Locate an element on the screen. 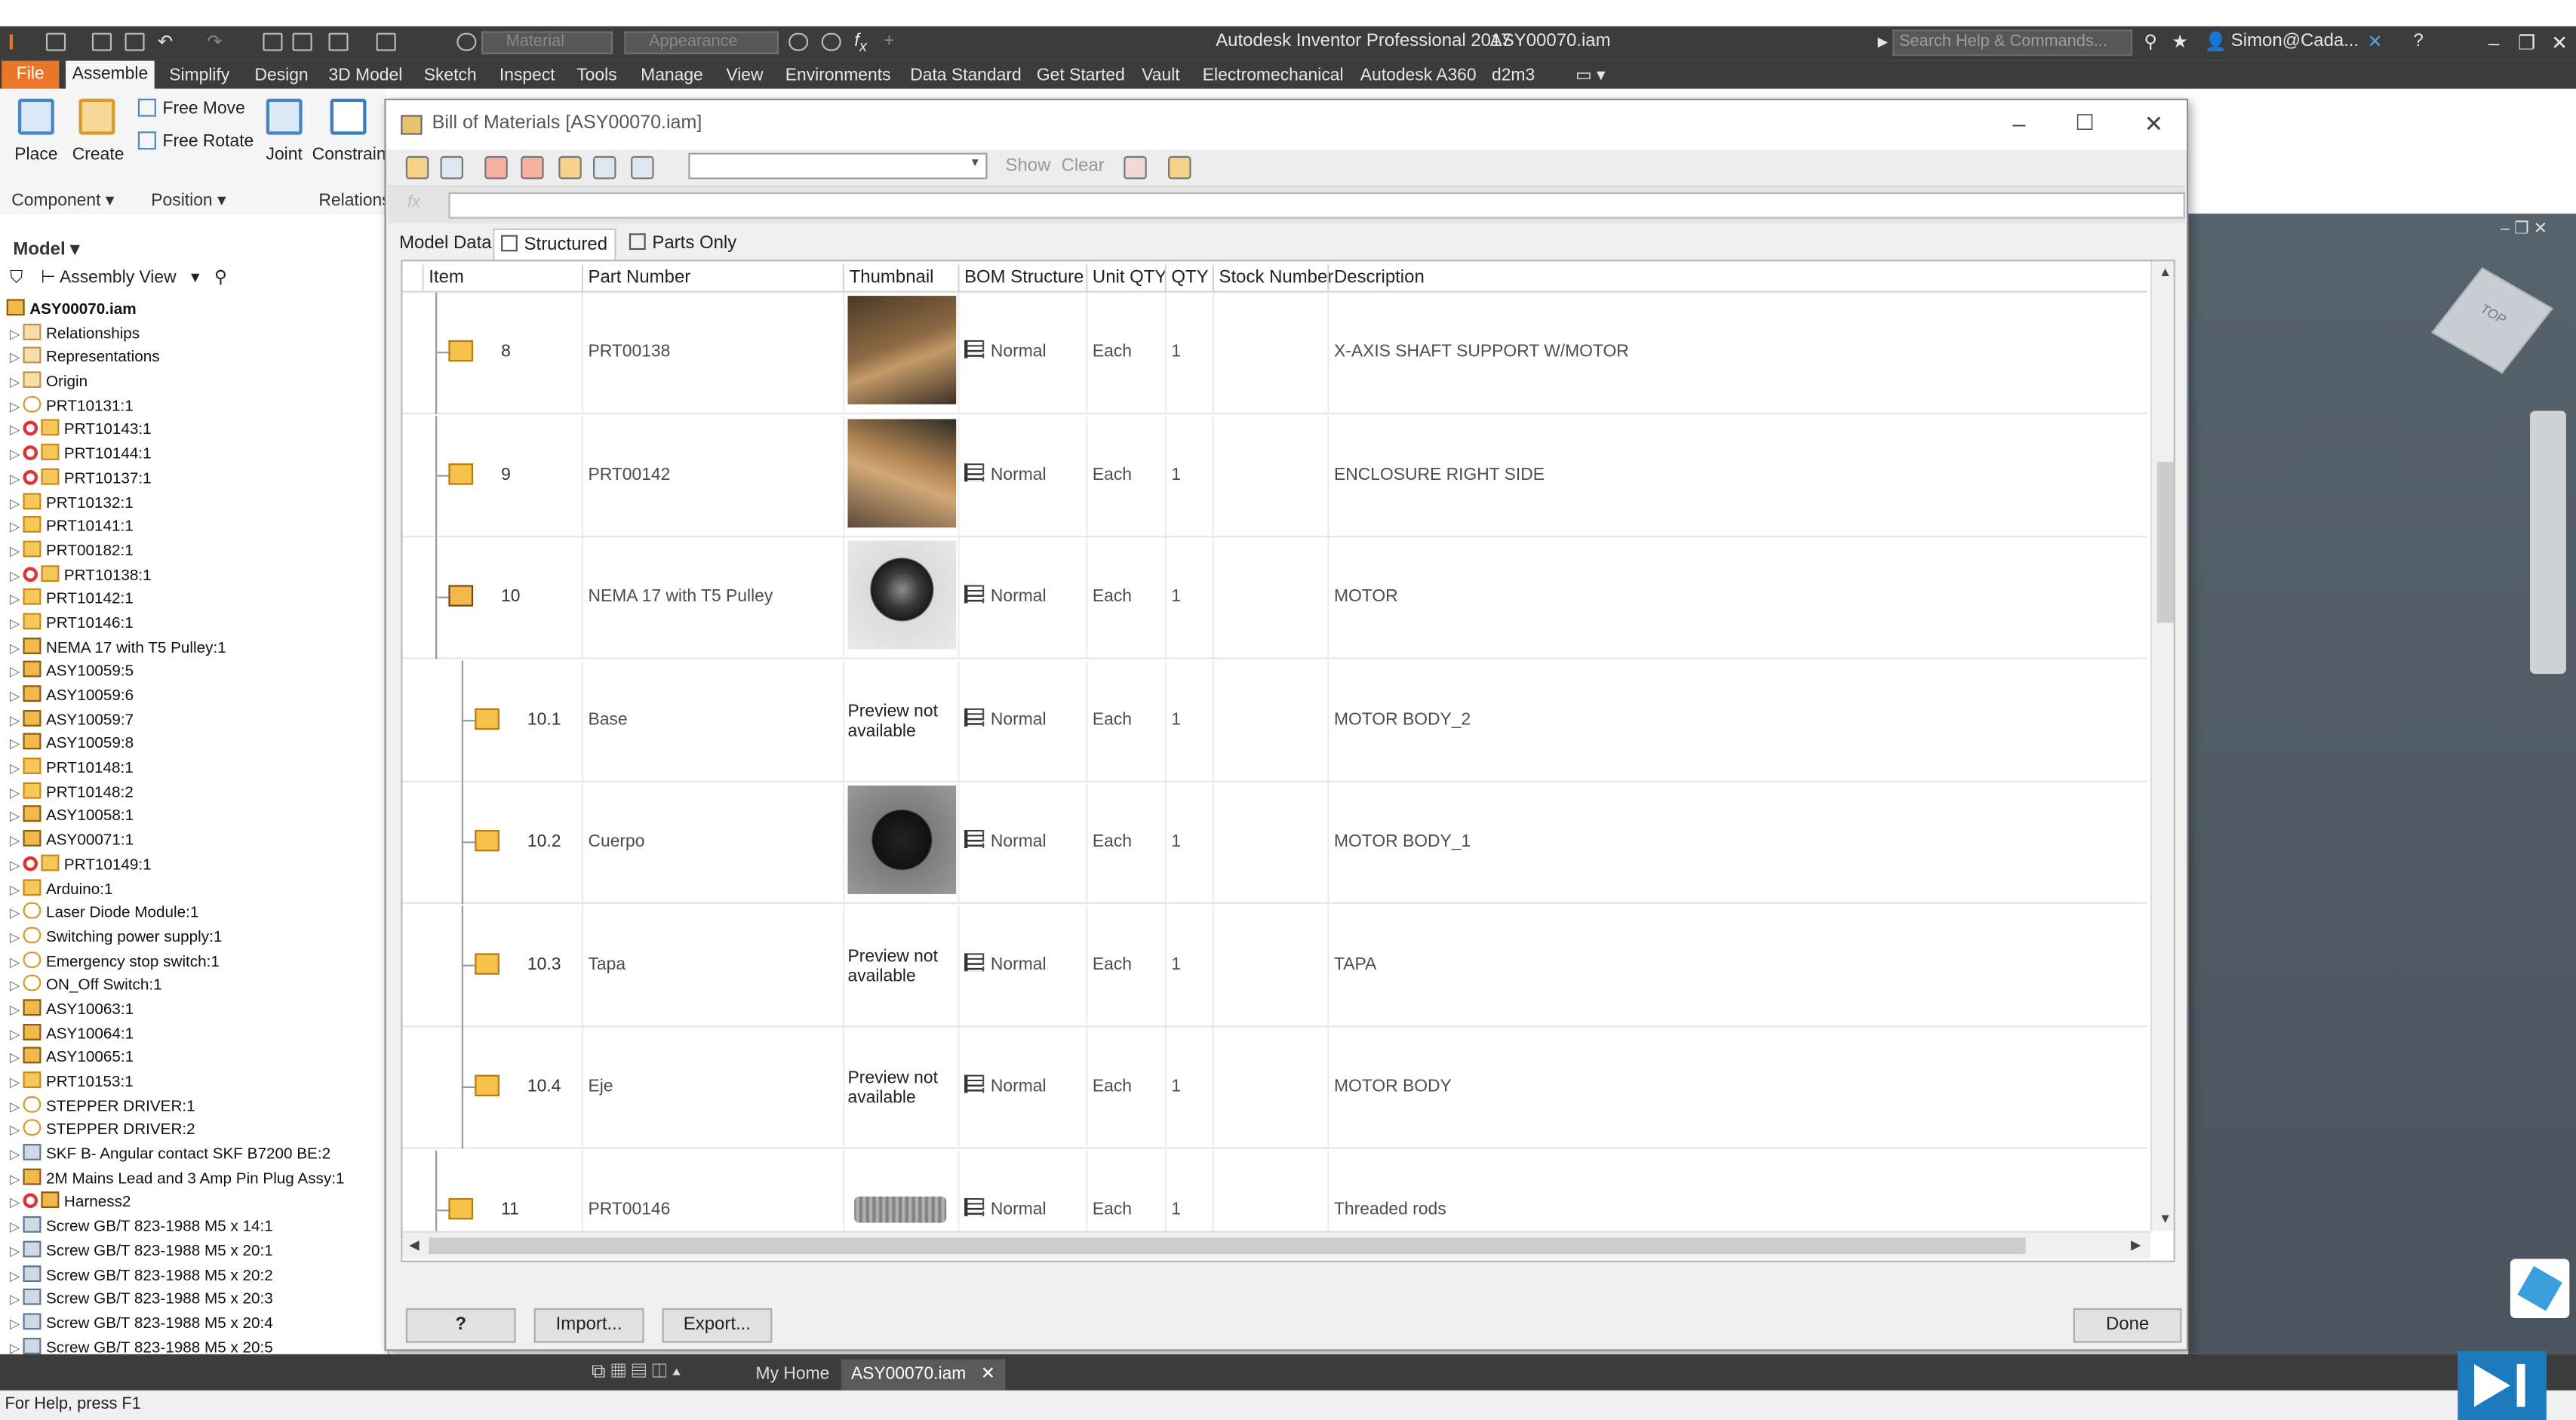  appearance-dropdown: Appearance is located at coordinates (701, 42).